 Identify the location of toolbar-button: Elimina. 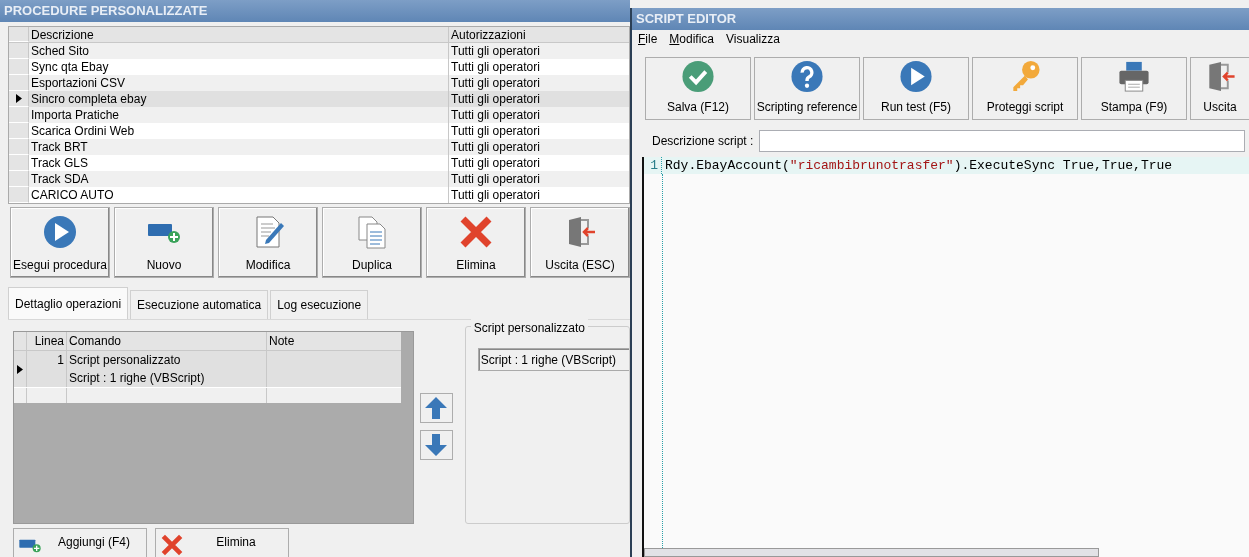
(476, 242).